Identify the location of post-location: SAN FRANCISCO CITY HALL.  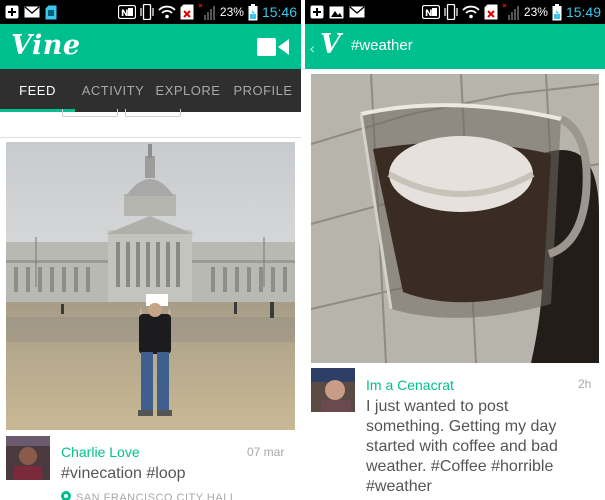
(148, 495).